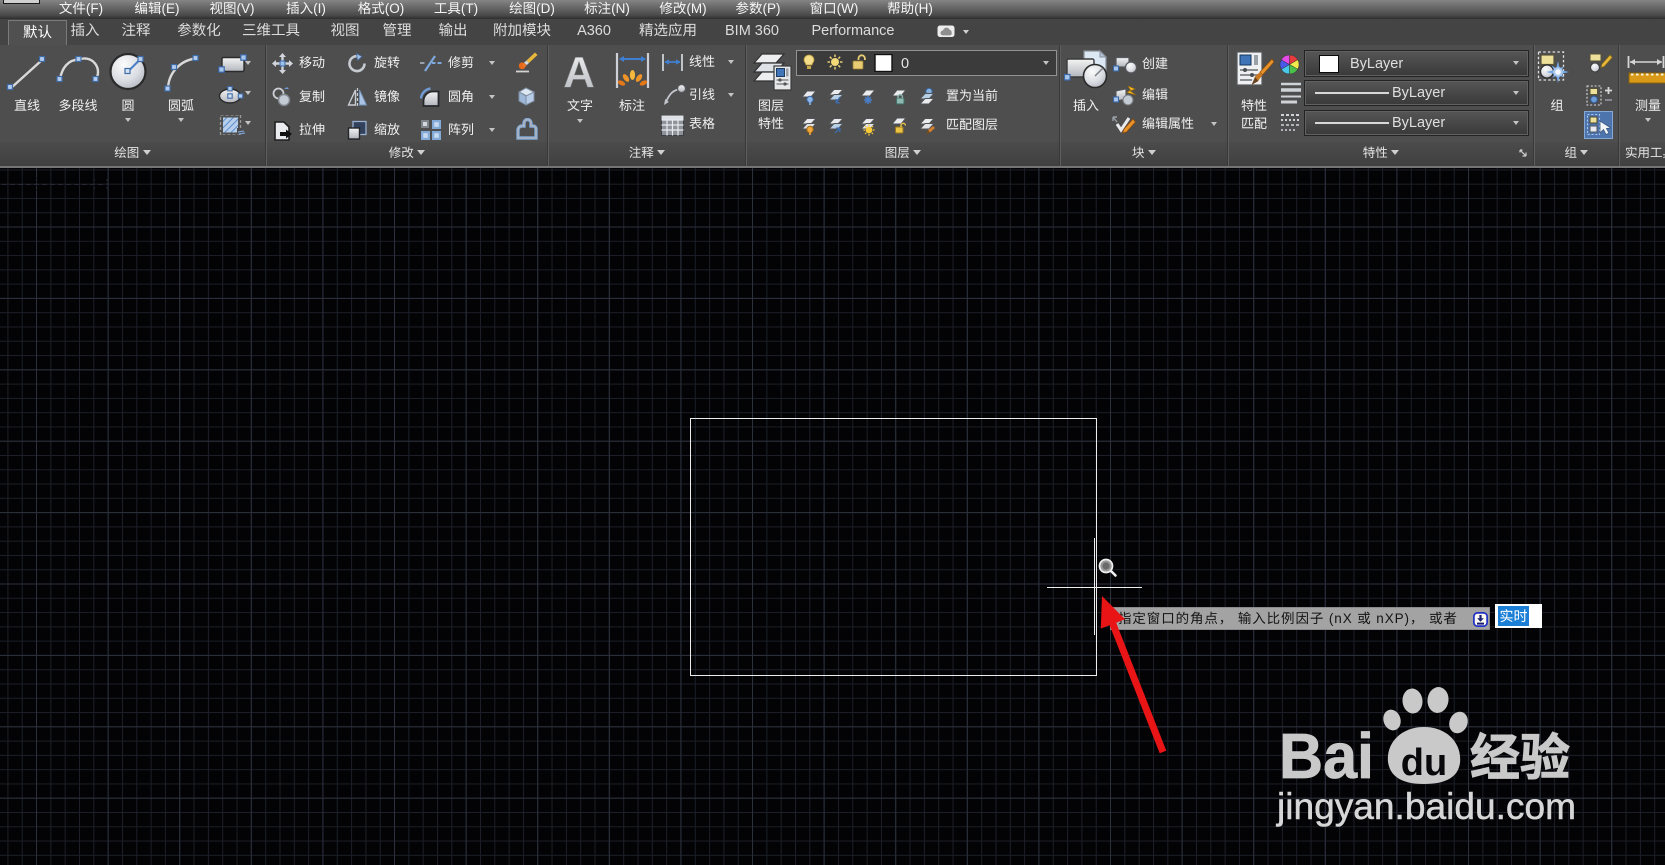  Describe the element at coordinates (1520, 754) in the screenshot. I see `svg-text: 经验` at that location.